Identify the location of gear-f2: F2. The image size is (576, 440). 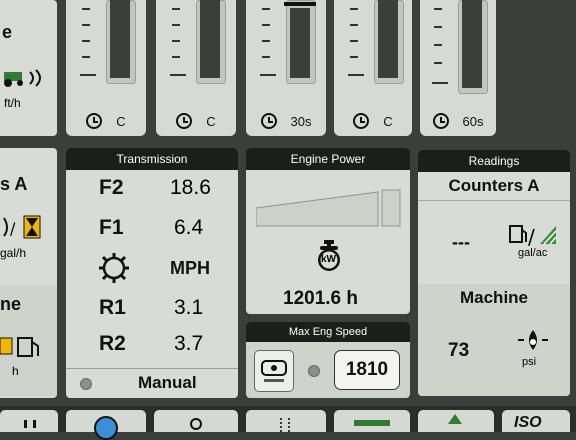
(111, 187).